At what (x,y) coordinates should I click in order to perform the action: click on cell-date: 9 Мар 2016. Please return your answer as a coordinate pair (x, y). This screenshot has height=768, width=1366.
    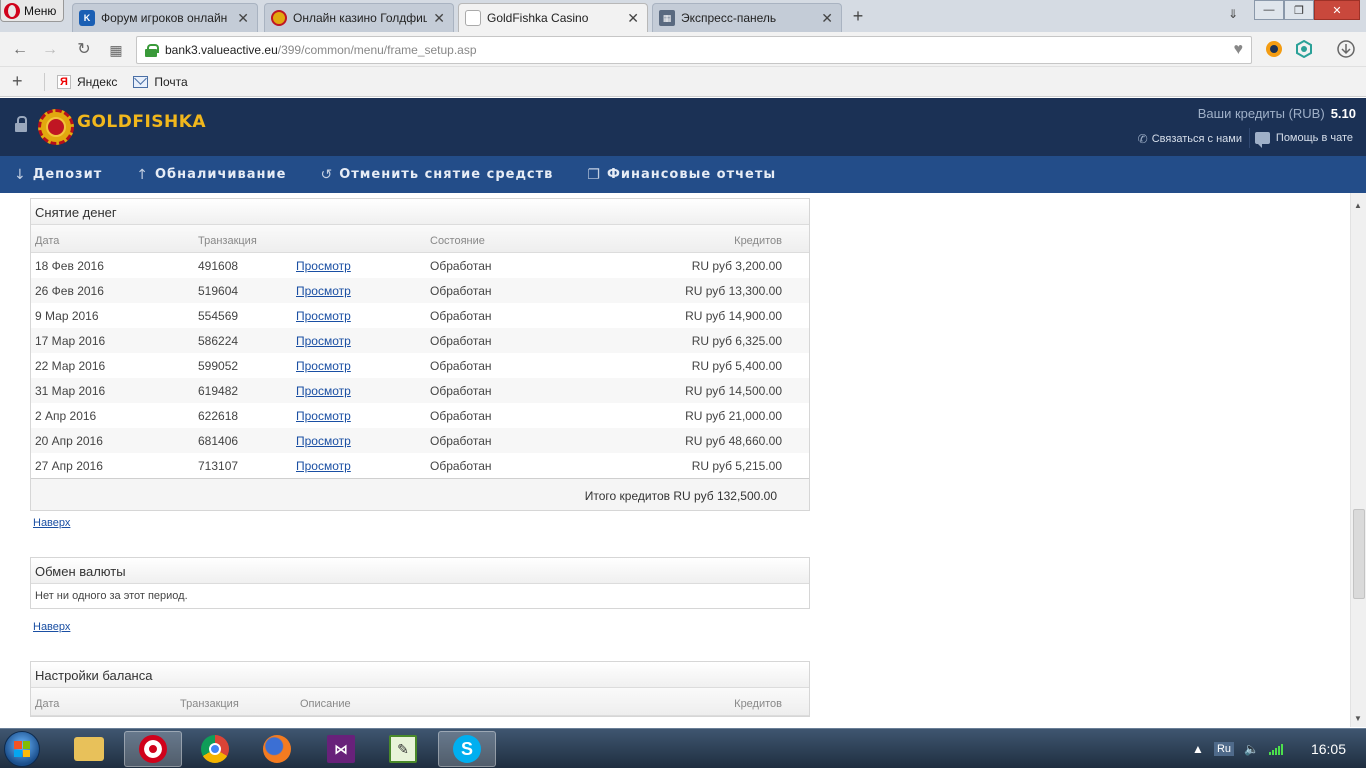
    Looking at the image, I should click on (67, 316).